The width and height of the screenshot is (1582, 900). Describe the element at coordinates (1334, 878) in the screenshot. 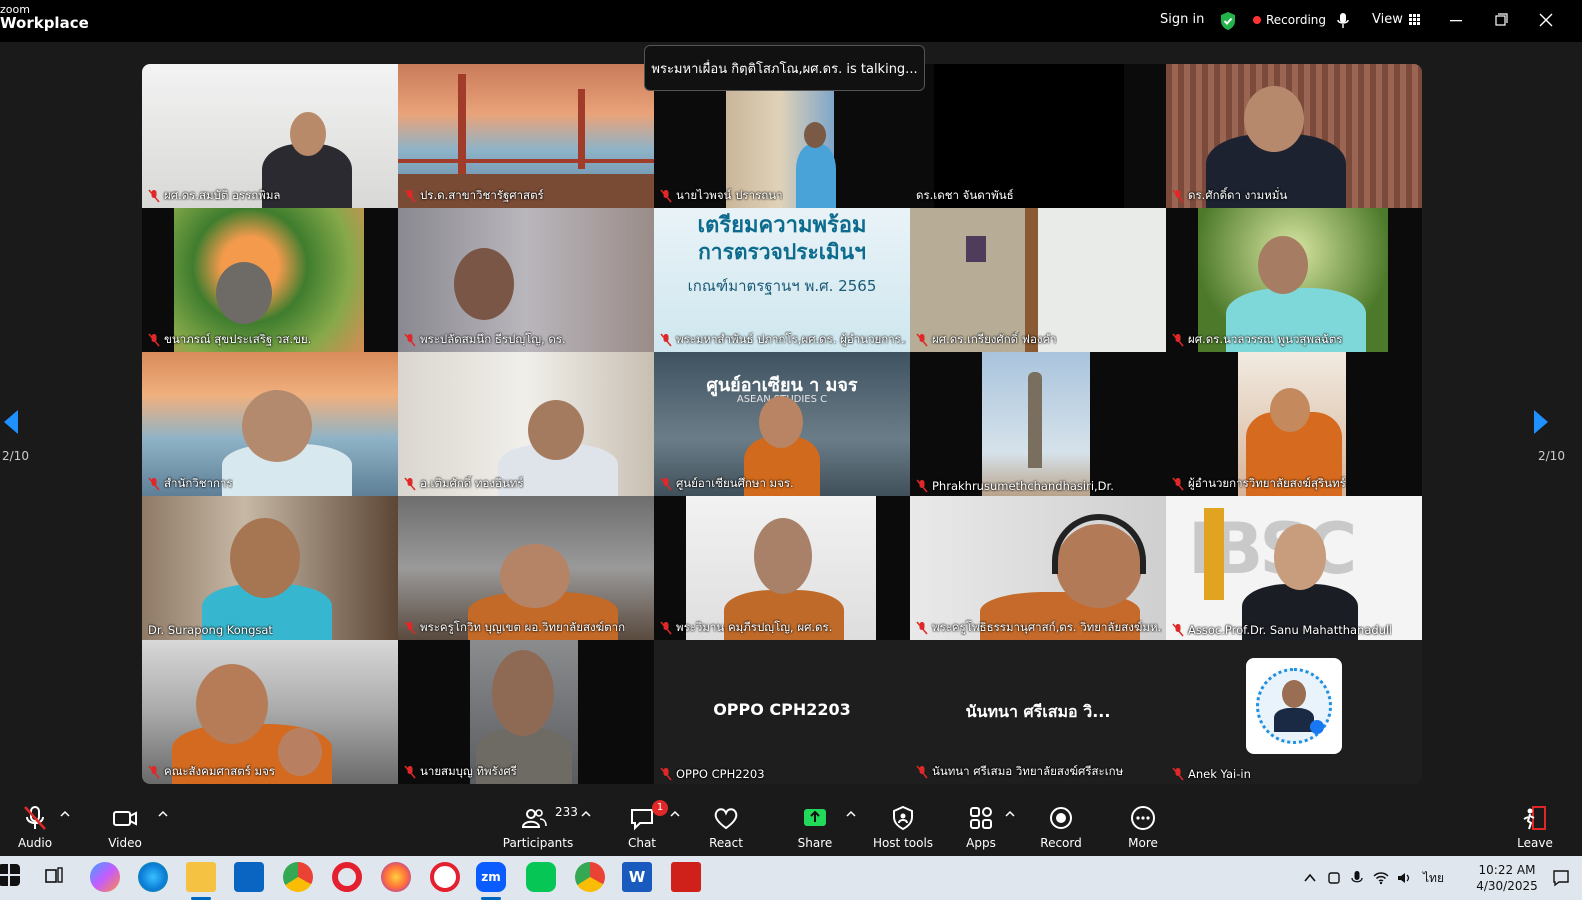

I see `app-tray-icon` at that location.